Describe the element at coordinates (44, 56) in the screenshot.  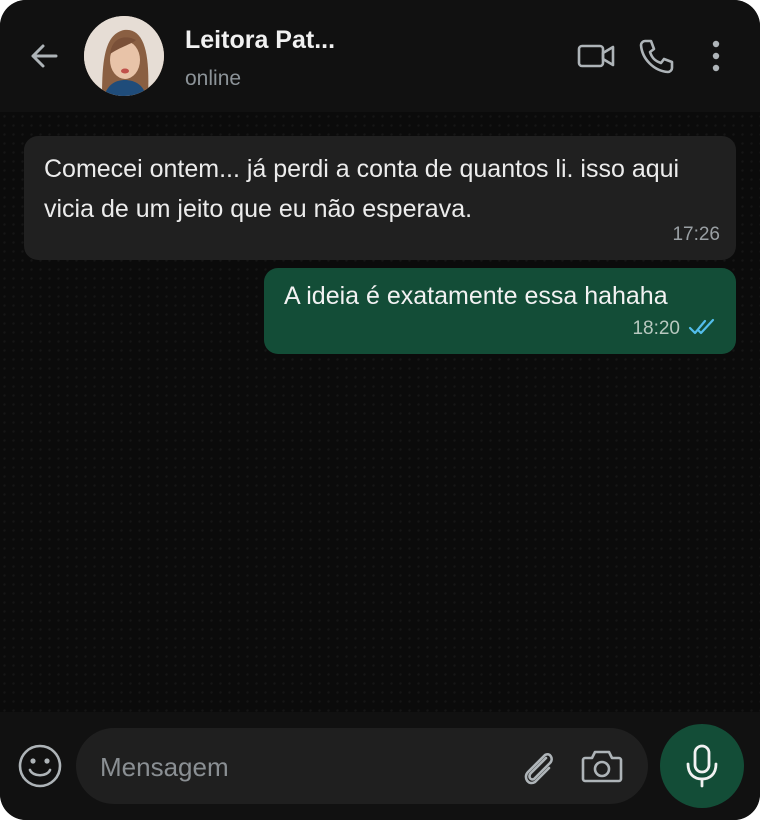
I see `arrow-left-icon` at that location.